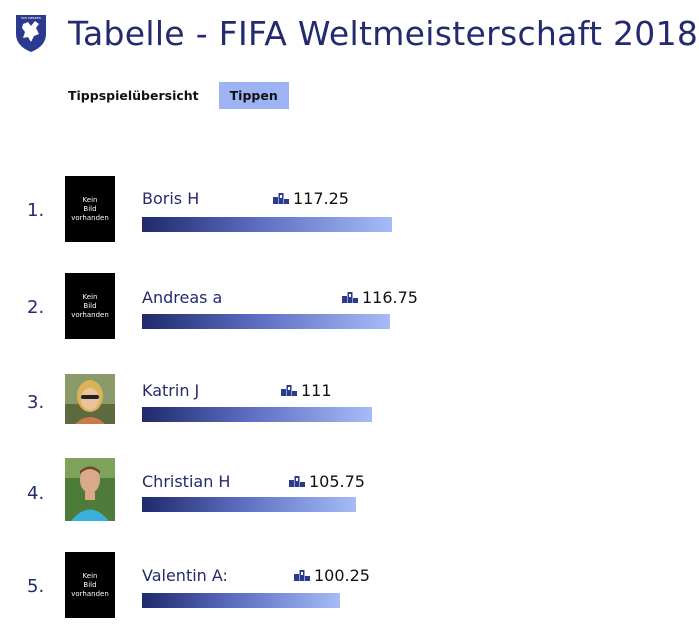 The width and height of the screenshot is (699, 629). What do you see at coordinates (349, 308) in the screenshot?
I see `ranking-row: 2. Kein Bild vorhanden Andreas a 116.75` at bounding box center [349, 308].